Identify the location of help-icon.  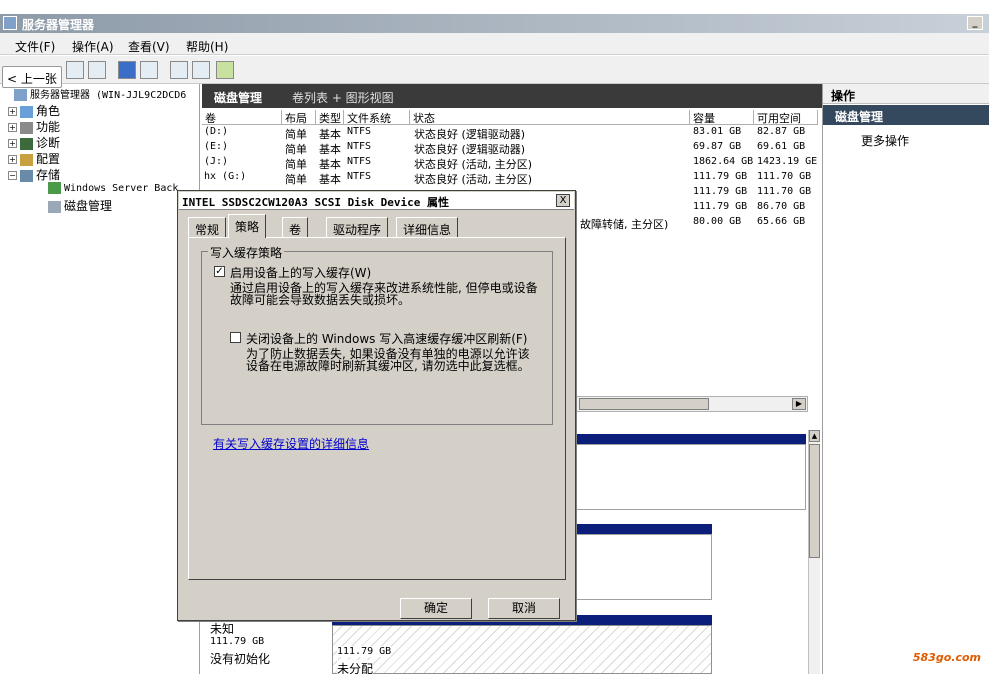
(127, 70).